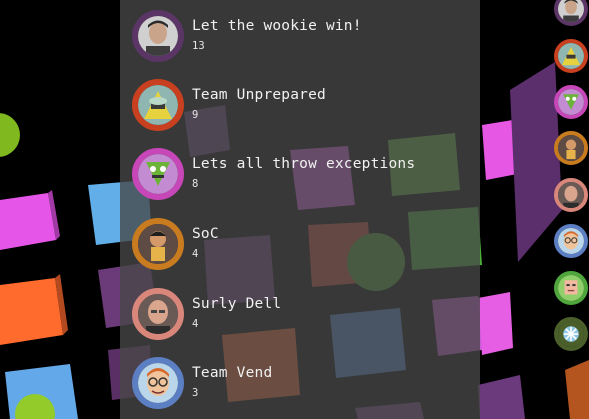 The image size is (589, 419). I want to click on pink-block, so click(28, 221).